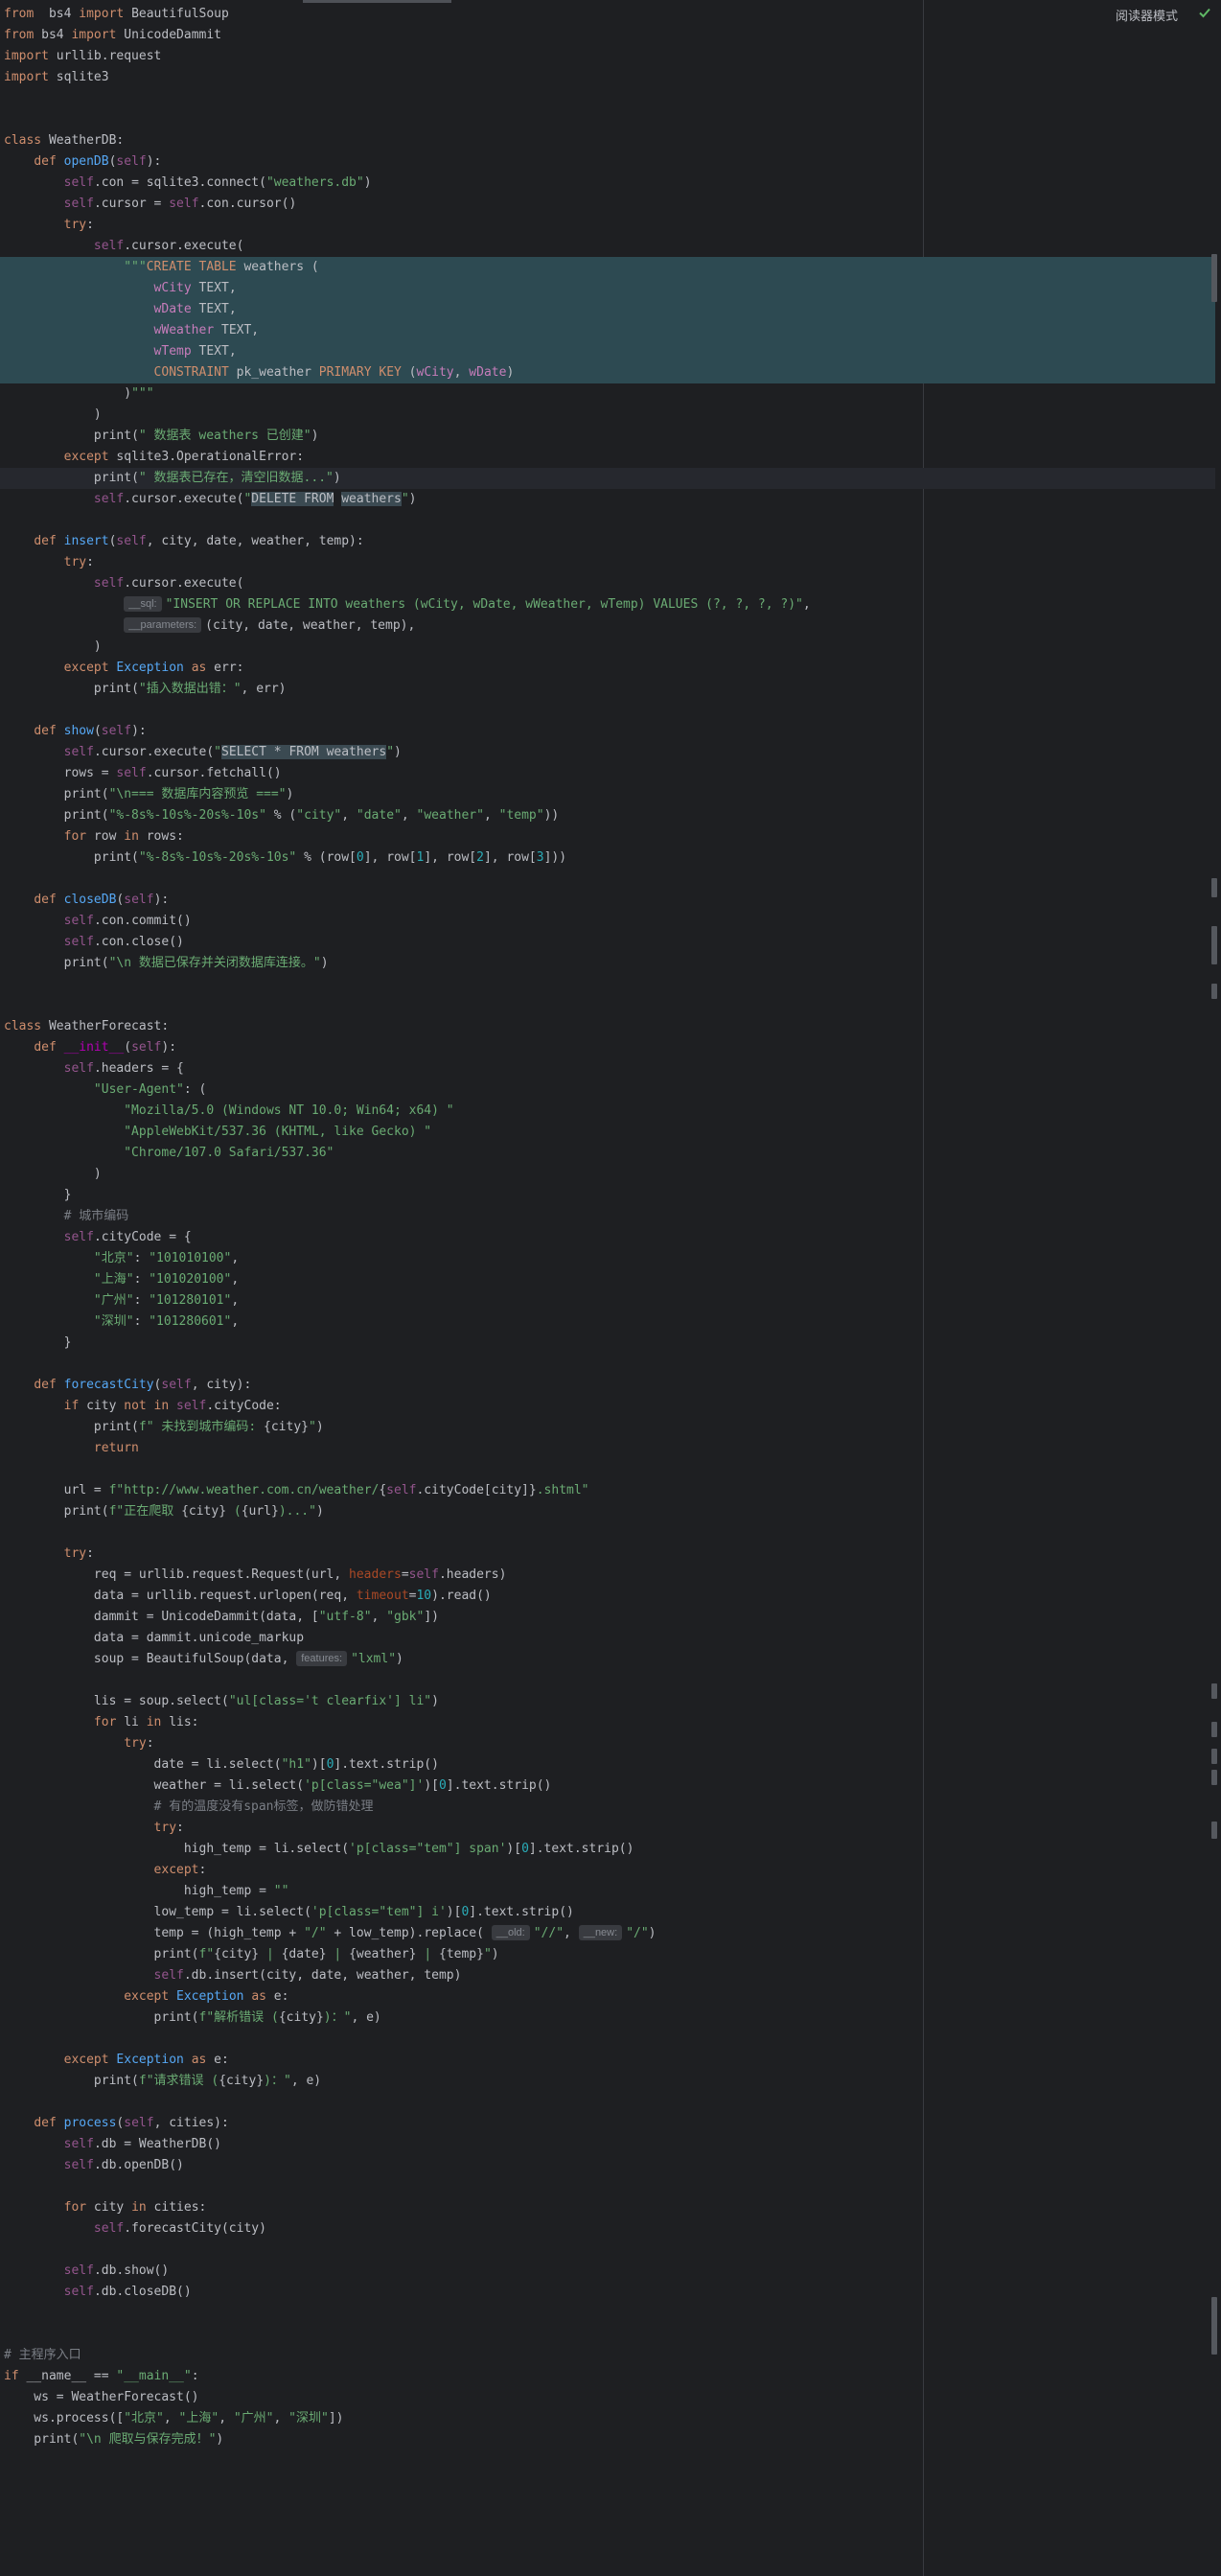 Image resolution: width=1221 pixels, height=2576 pixels. I want to click on code-line: return, so click(607, 1449).